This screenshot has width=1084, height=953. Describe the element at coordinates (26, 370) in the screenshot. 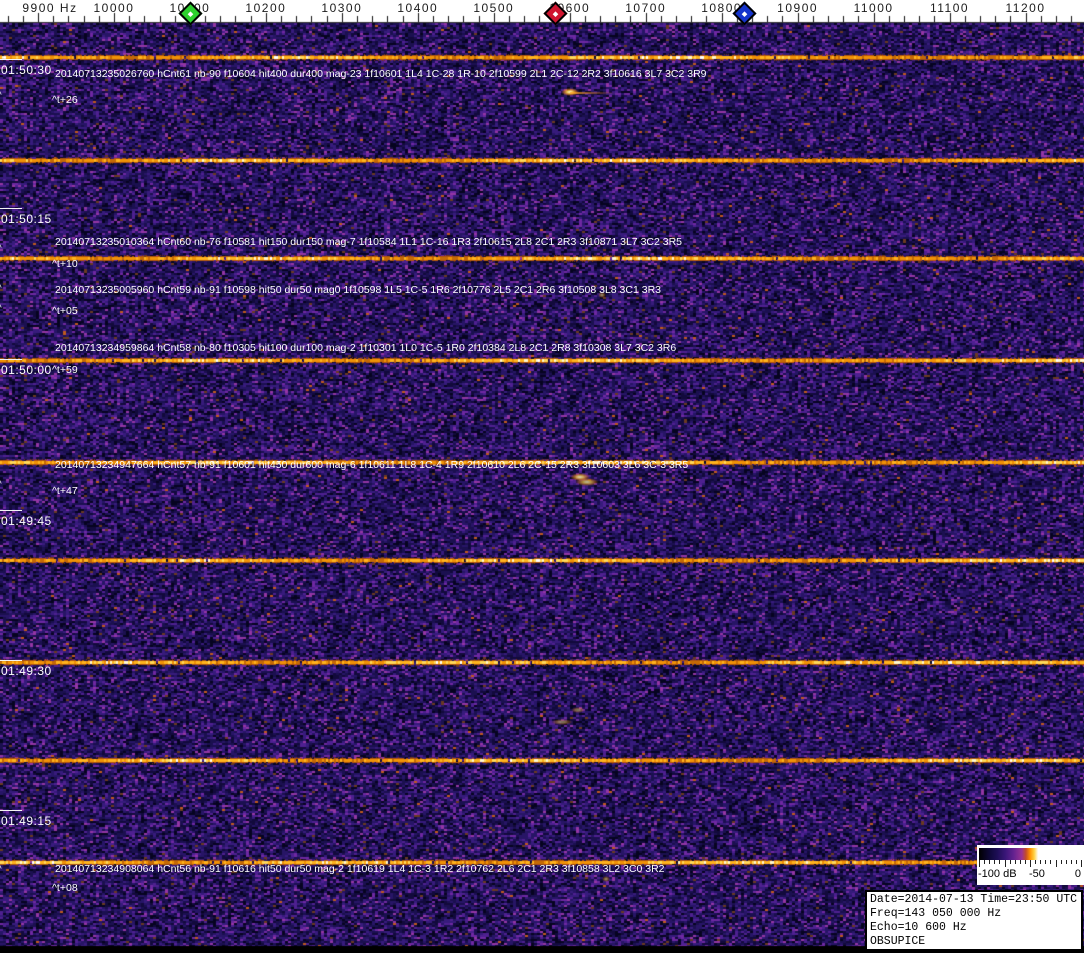

I see `time-label: 01:50:00` at that location.